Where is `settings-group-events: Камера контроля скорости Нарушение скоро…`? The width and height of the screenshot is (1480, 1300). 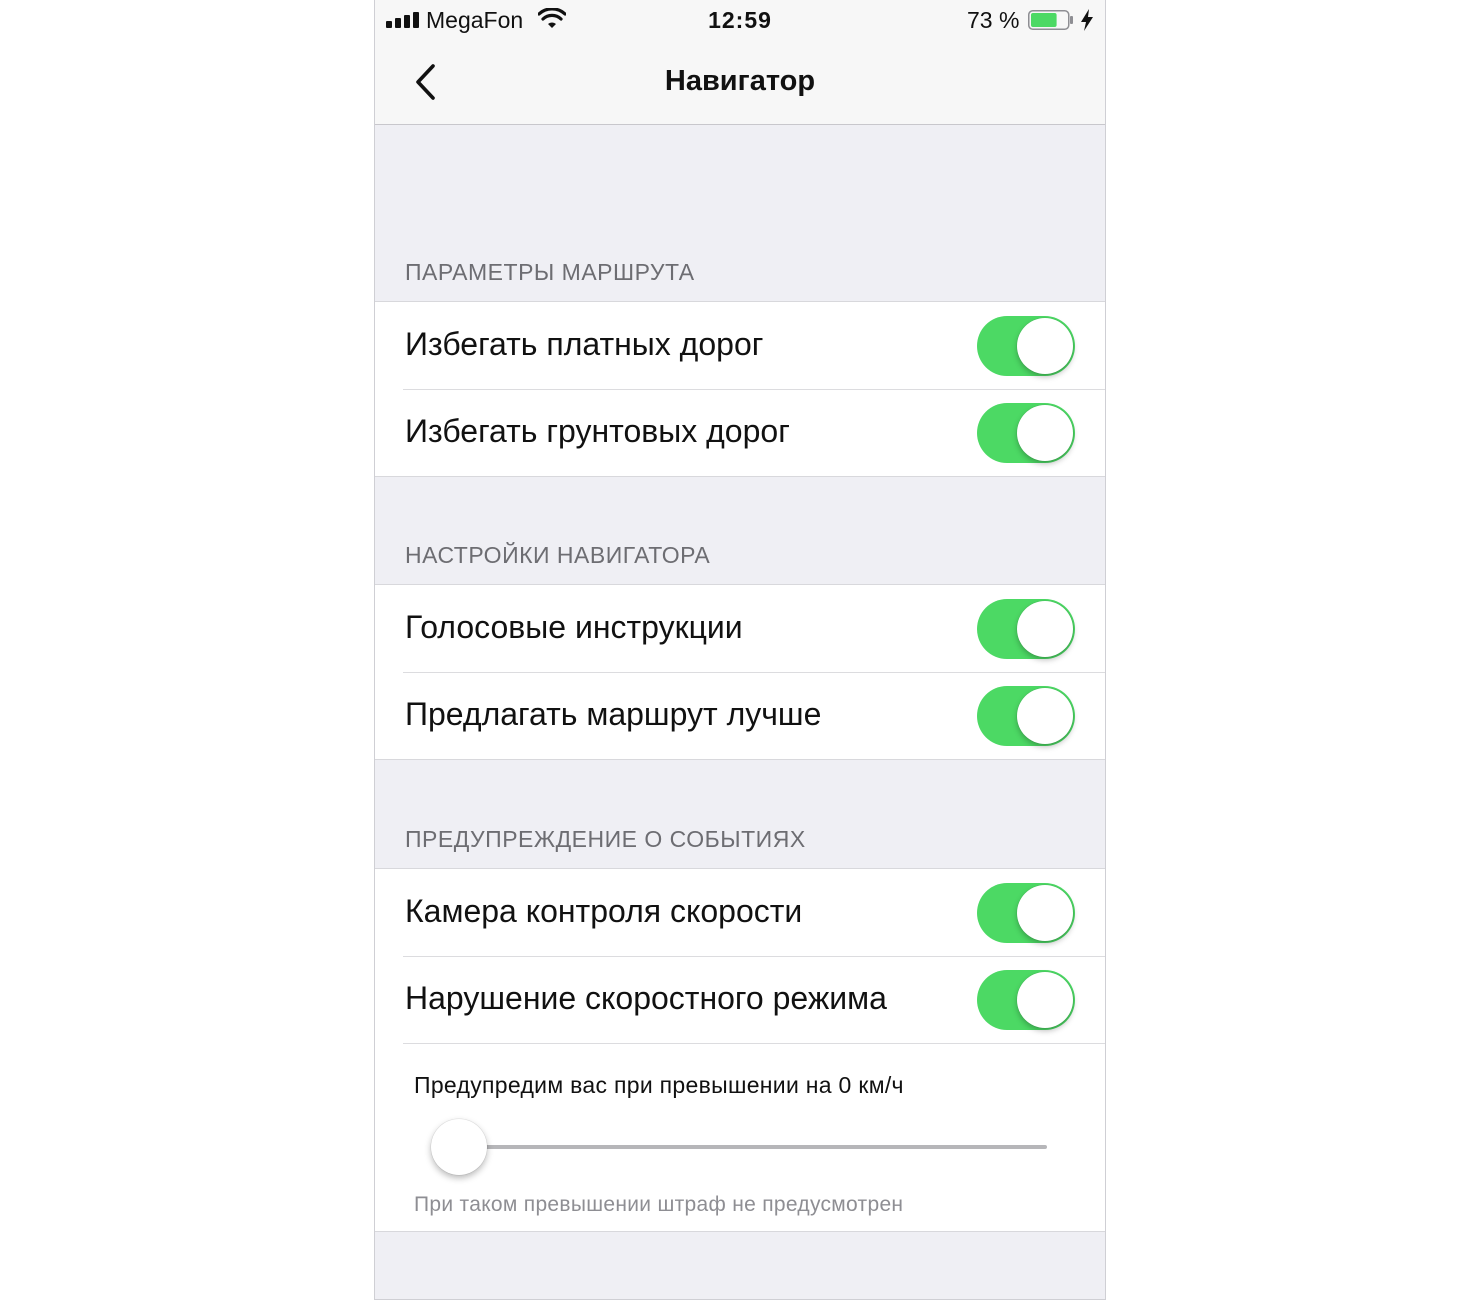
settings-group-events: Камера контроля скорости Нарушение скоро… is located at coordinates (740, 955).